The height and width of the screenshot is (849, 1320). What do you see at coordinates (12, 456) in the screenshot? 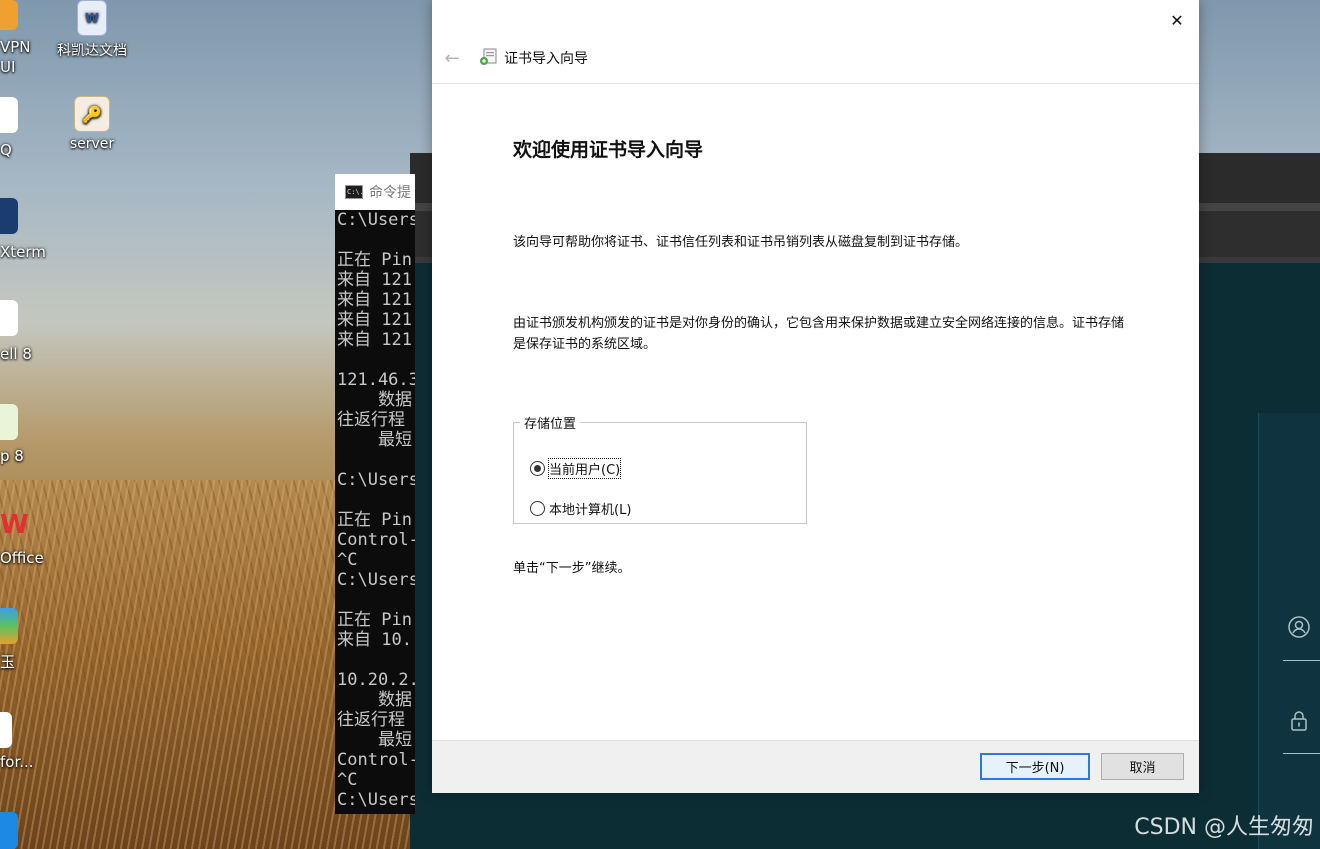
I see `desktop-icon-label: p 8` at bounding box center [12, 456].